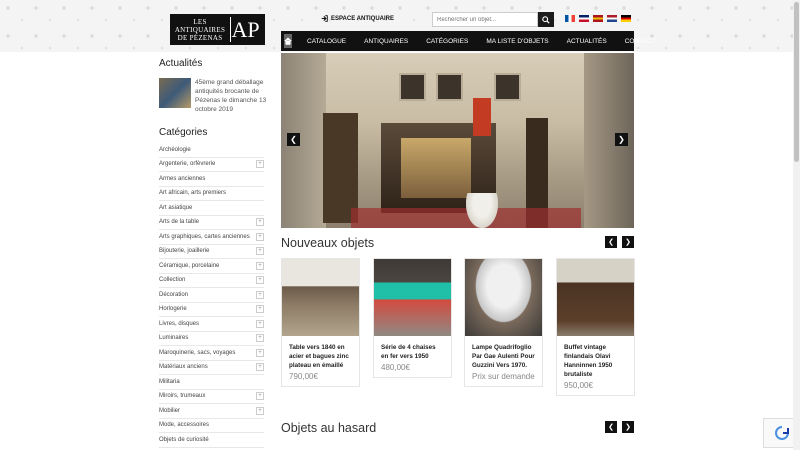  What do you see at coordinates (628, 242) in the screenshot?
I see `new-items-next-button: ❯` at bounding box center [628, 242].